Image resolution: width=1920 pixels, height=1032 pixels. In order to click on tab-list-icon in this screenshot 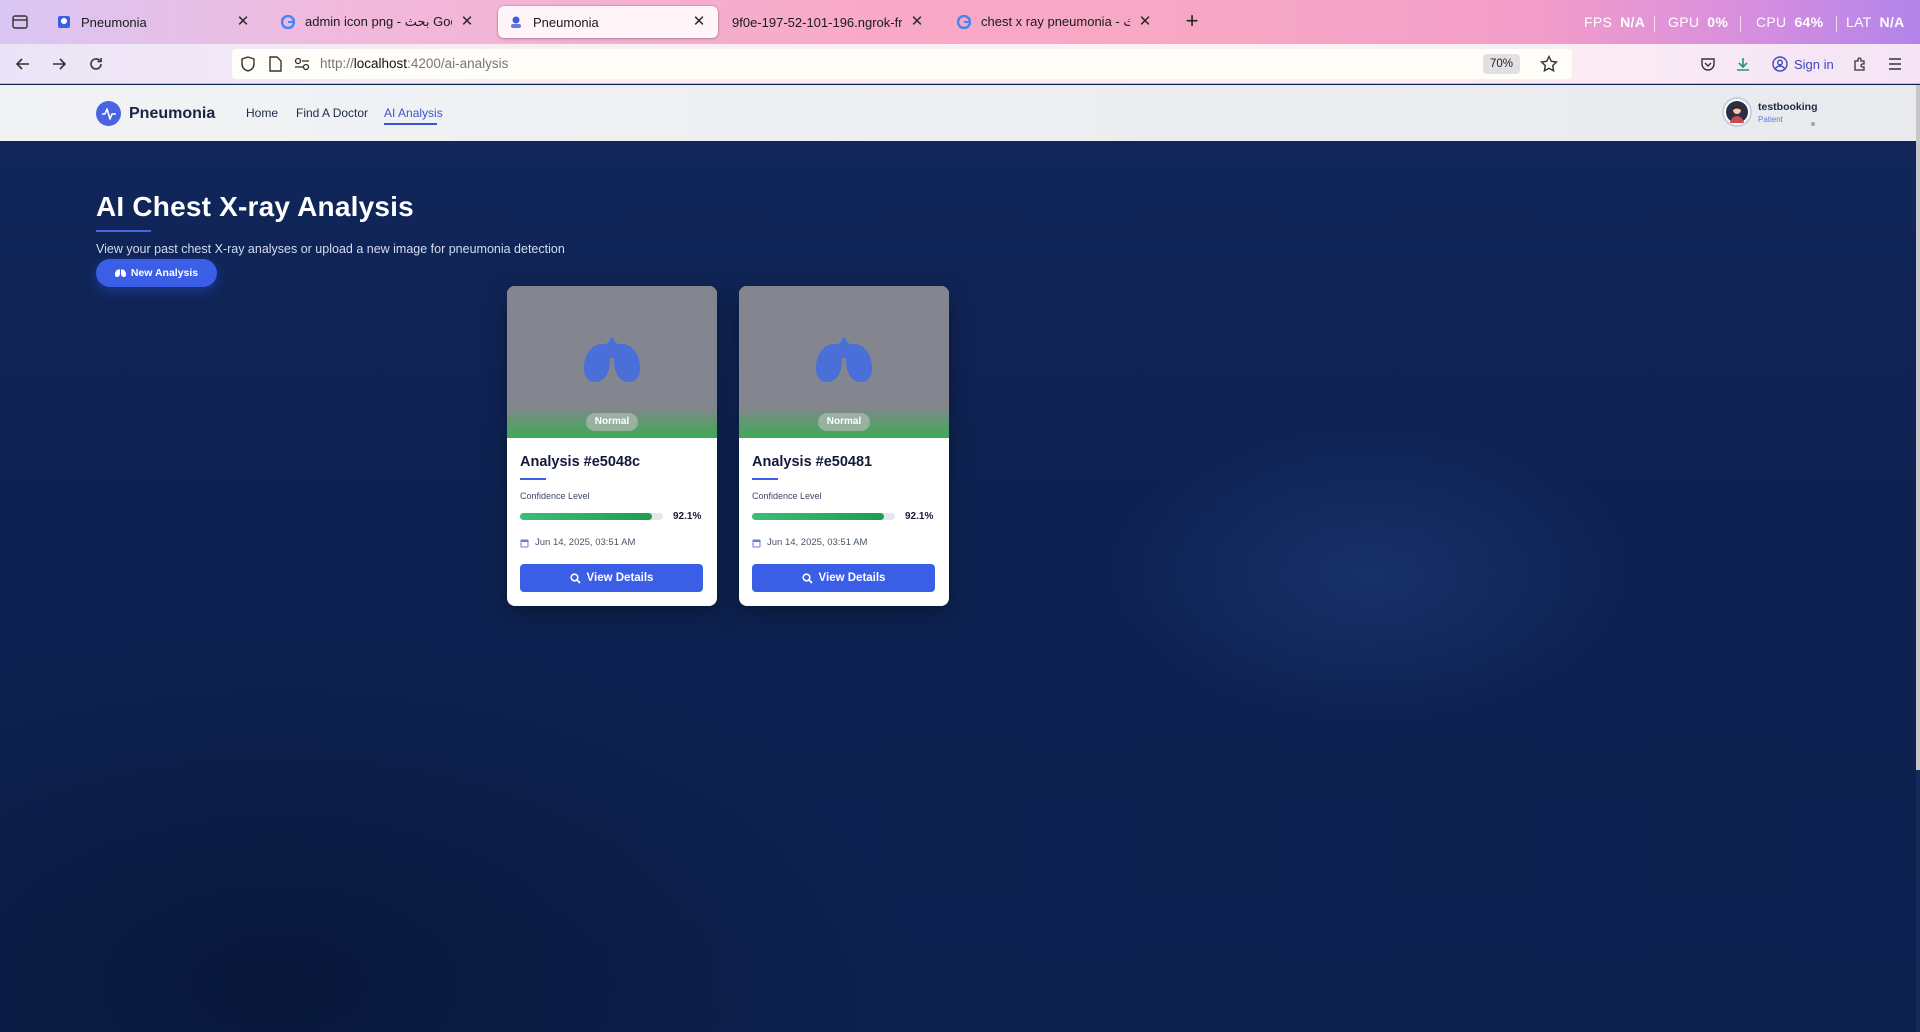, I will do `click(20, 22)`.